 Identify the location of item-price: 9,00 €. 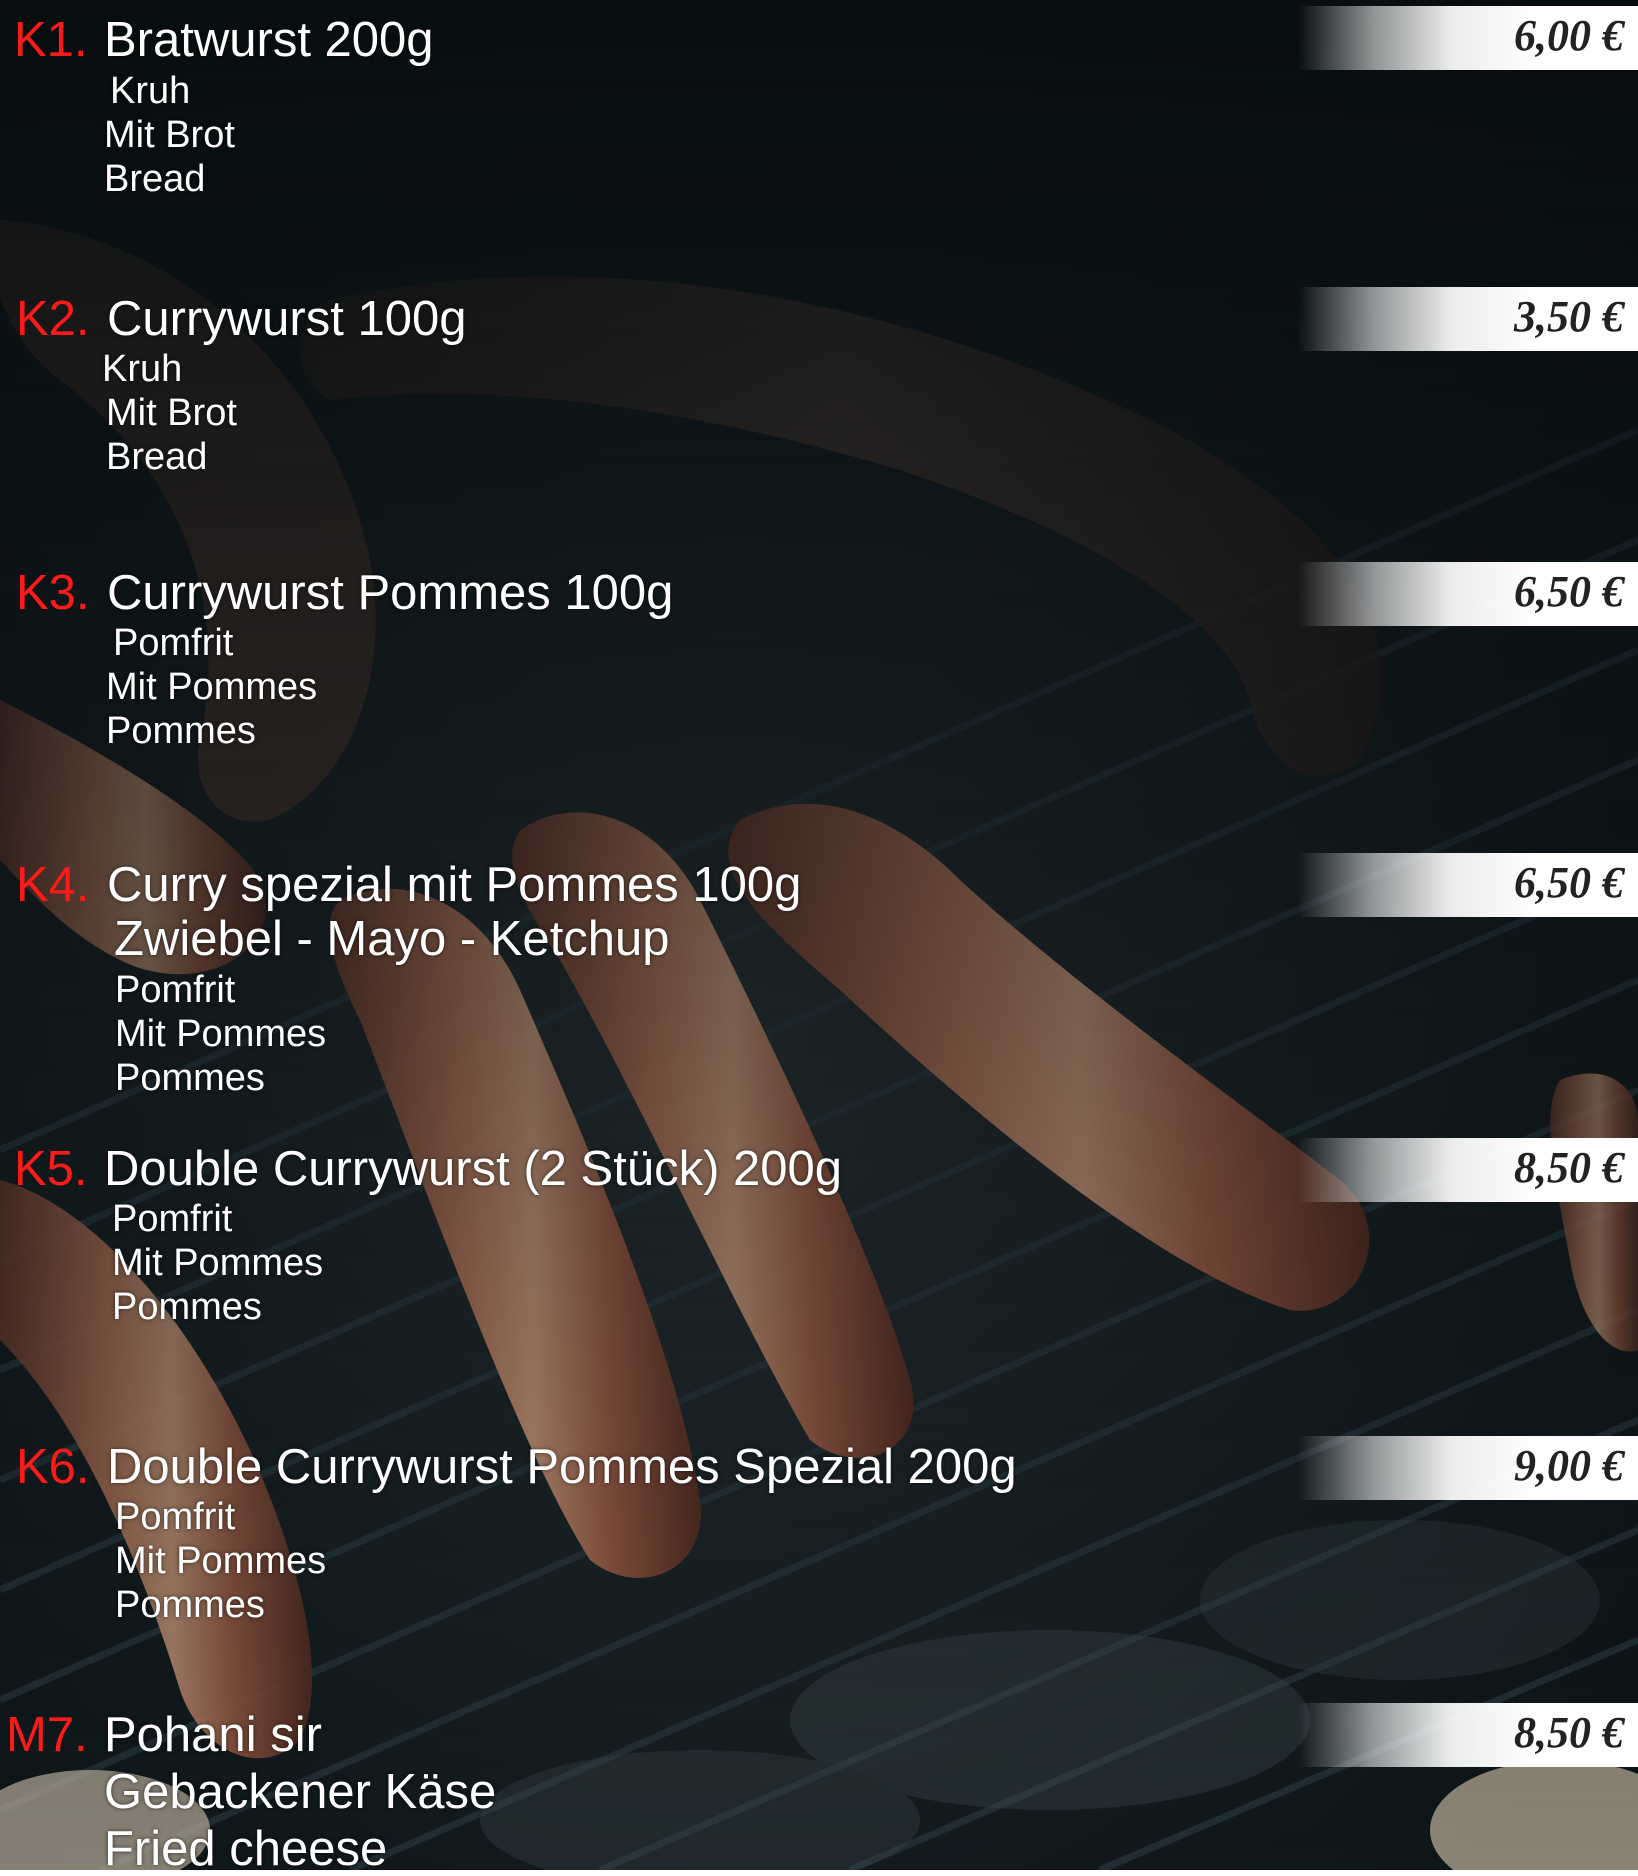
(1569, 1465).